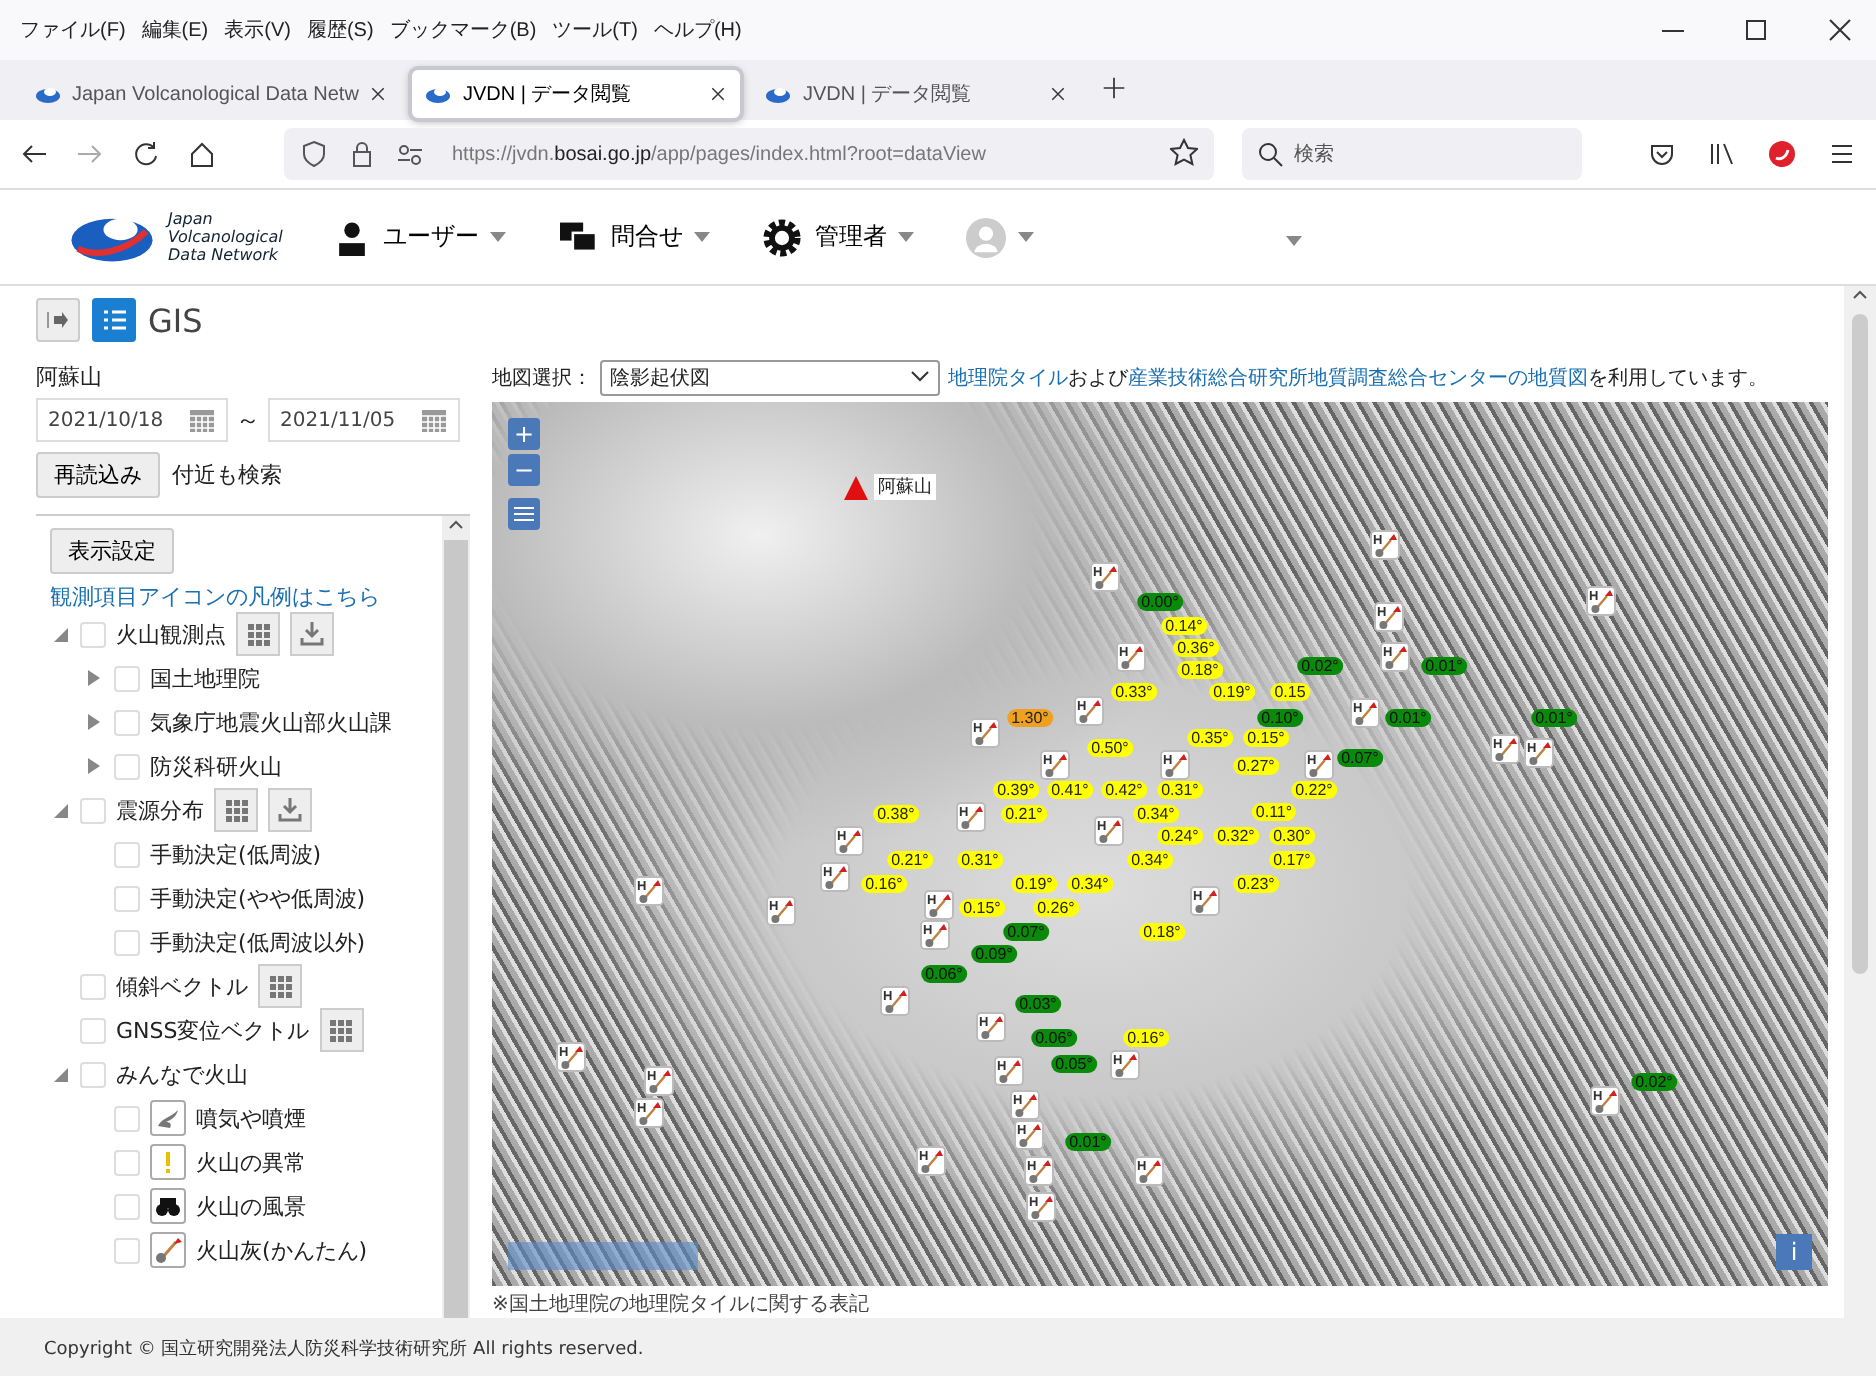 This screenshot has width=1876, height=1376. Describe the element at coordinates (362, 154) in the screenshot. I see `lock-icon` at that location.